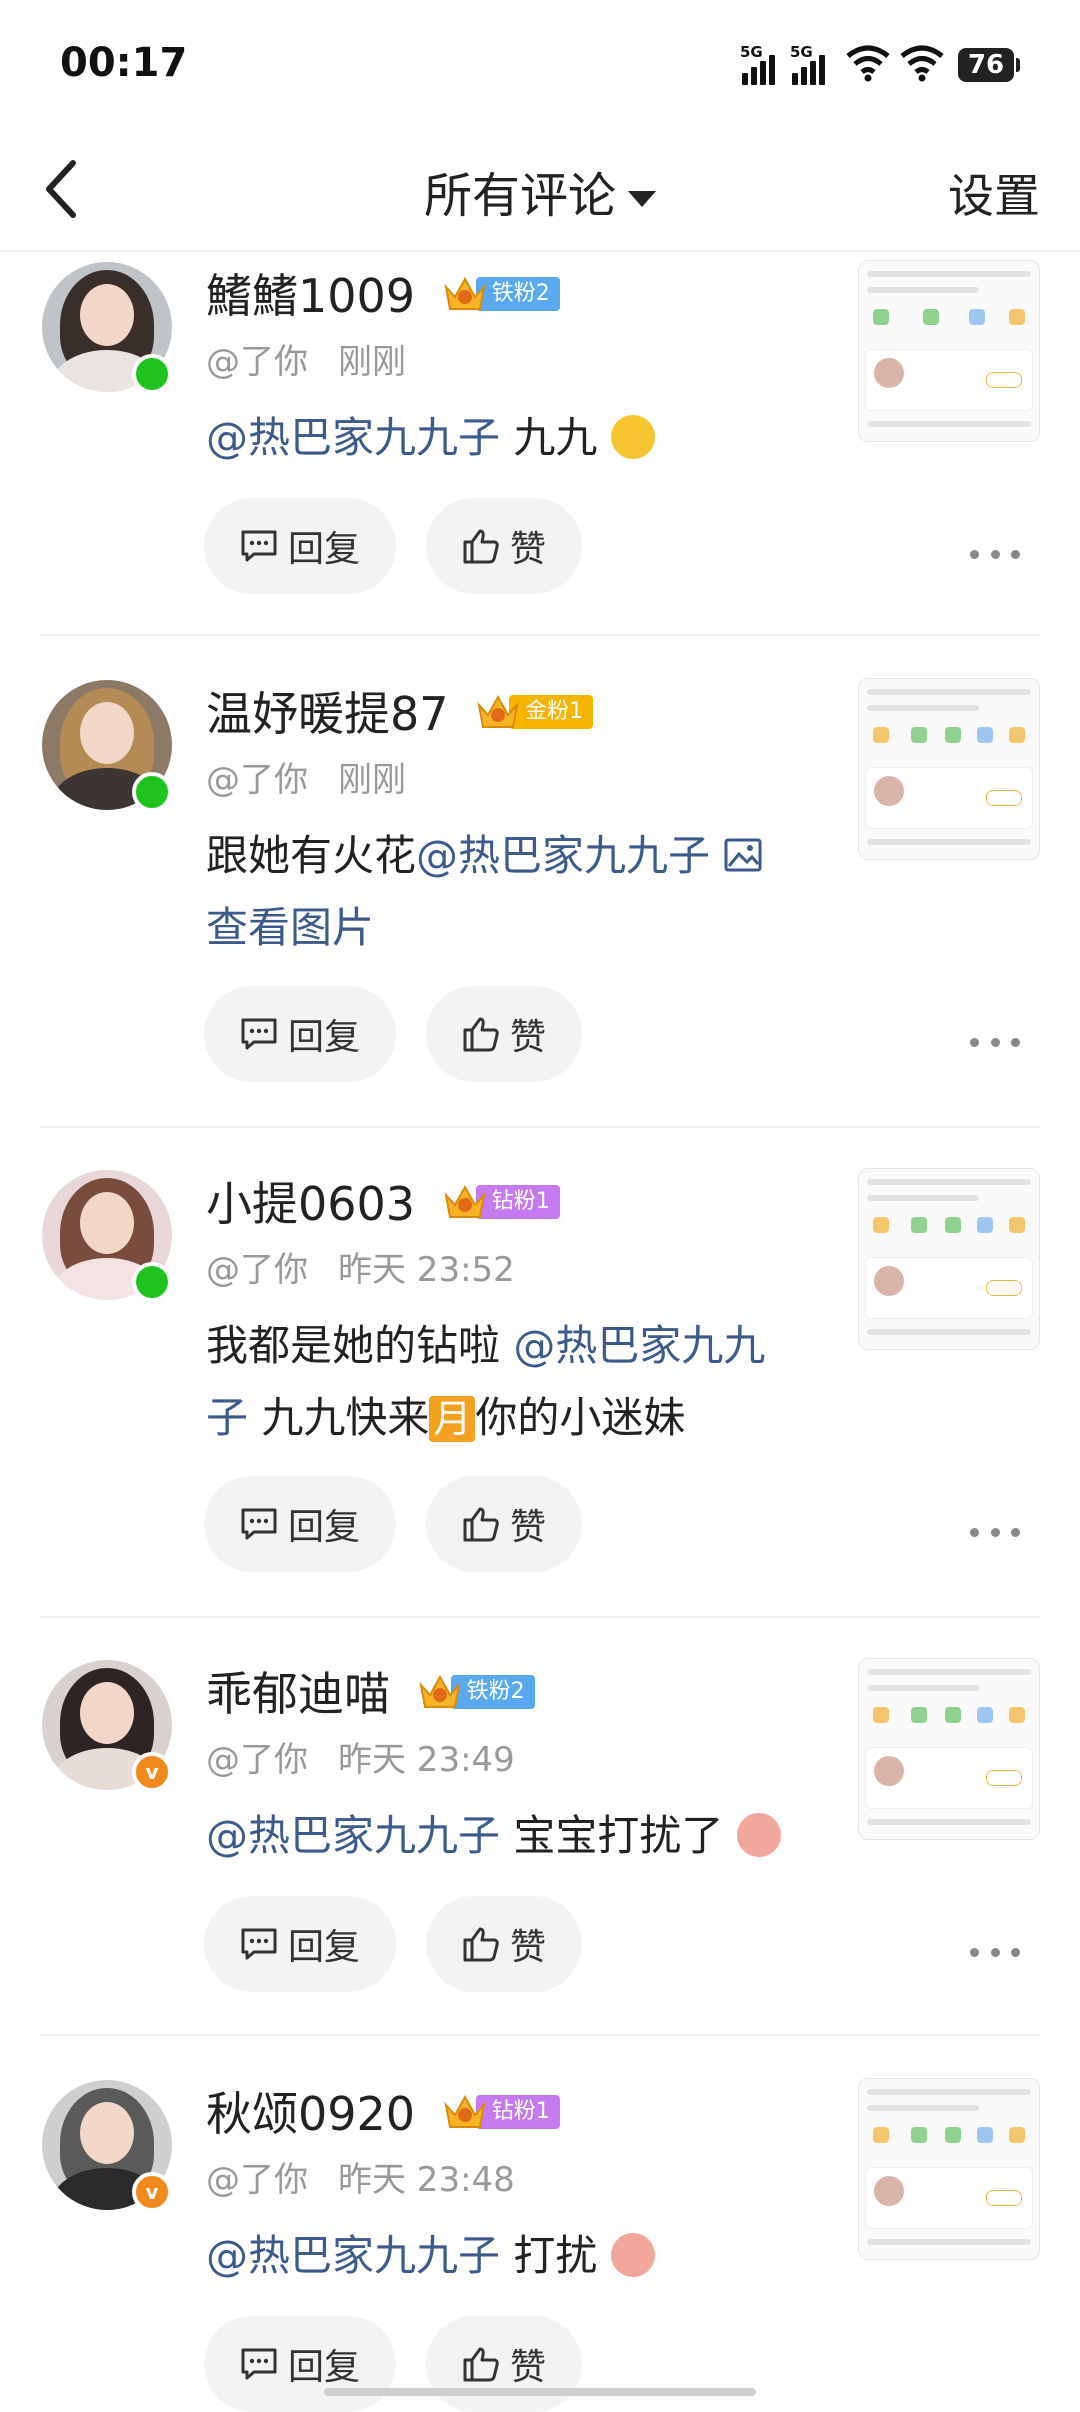  I want to click on battery-icon: 76, so click(989, 65).